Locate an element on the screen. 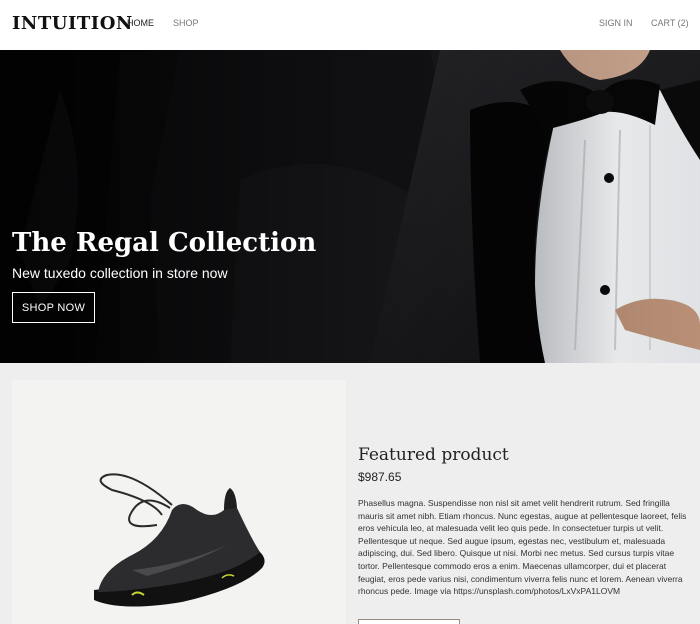  featured-product-button is located at coordinates (409, 621).